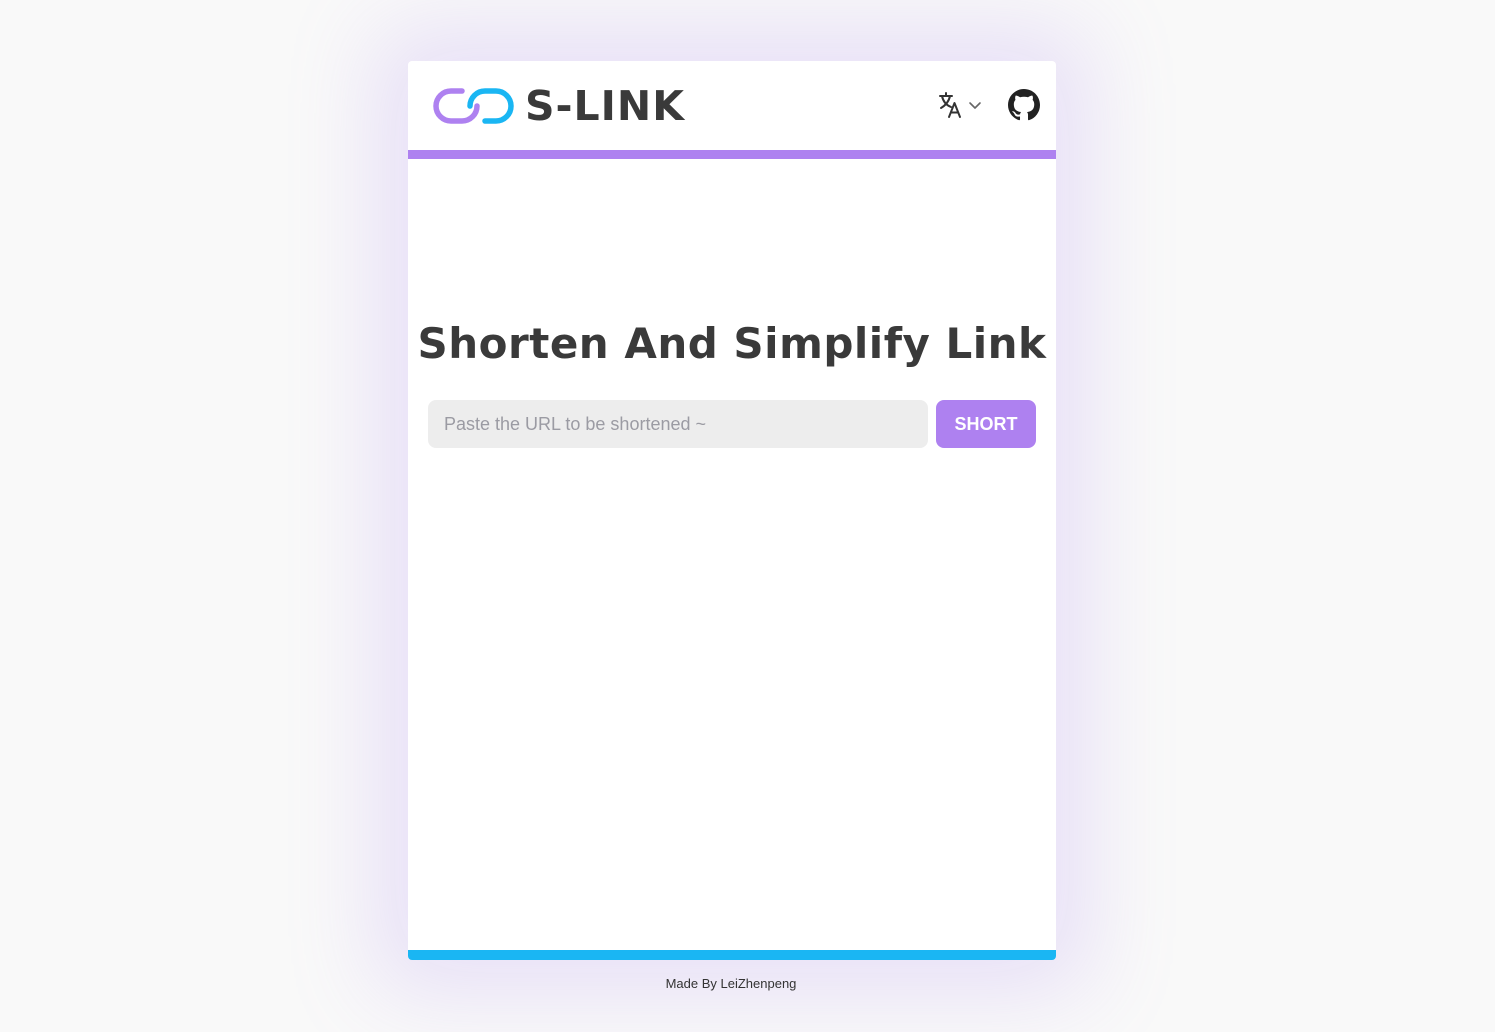  What do you see at coordinates (732, 955) in the screenshot?
I see `footer-divider-bar` at bounding box center [732, 955].